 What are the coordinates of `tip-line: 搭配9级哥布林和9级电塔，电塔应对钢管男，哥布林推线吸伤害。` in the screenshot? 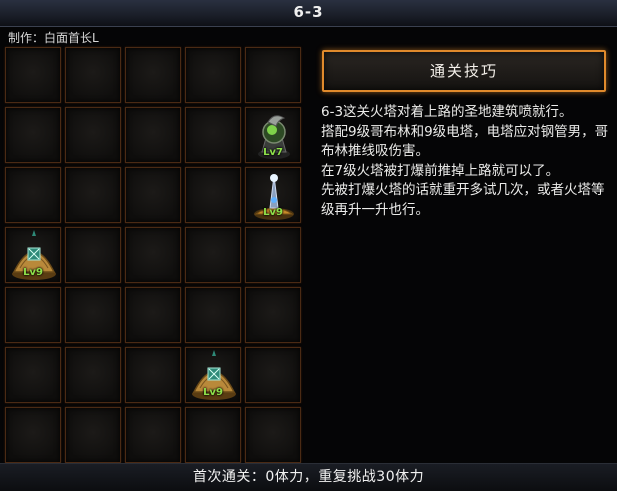 It's located at (465, 141).